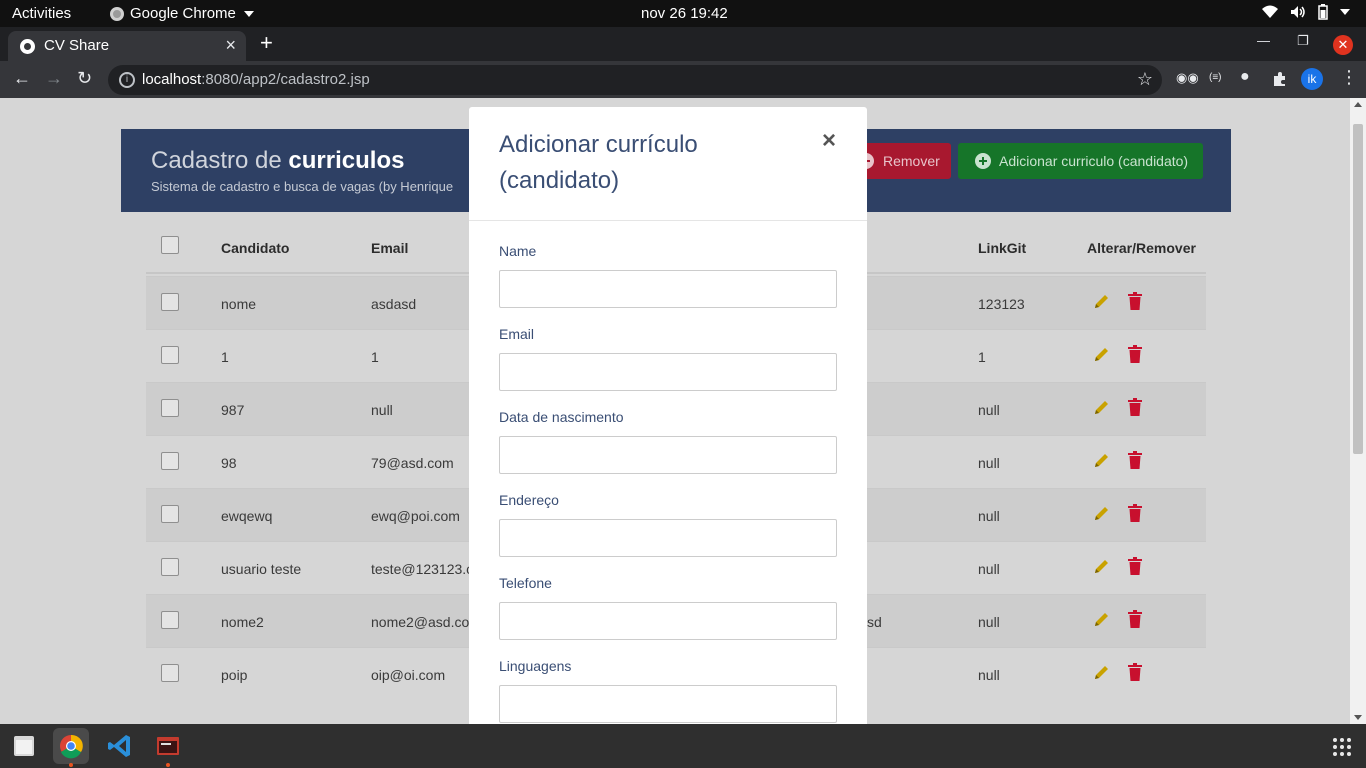  I want to click on vscode-app, so click(120, 746).